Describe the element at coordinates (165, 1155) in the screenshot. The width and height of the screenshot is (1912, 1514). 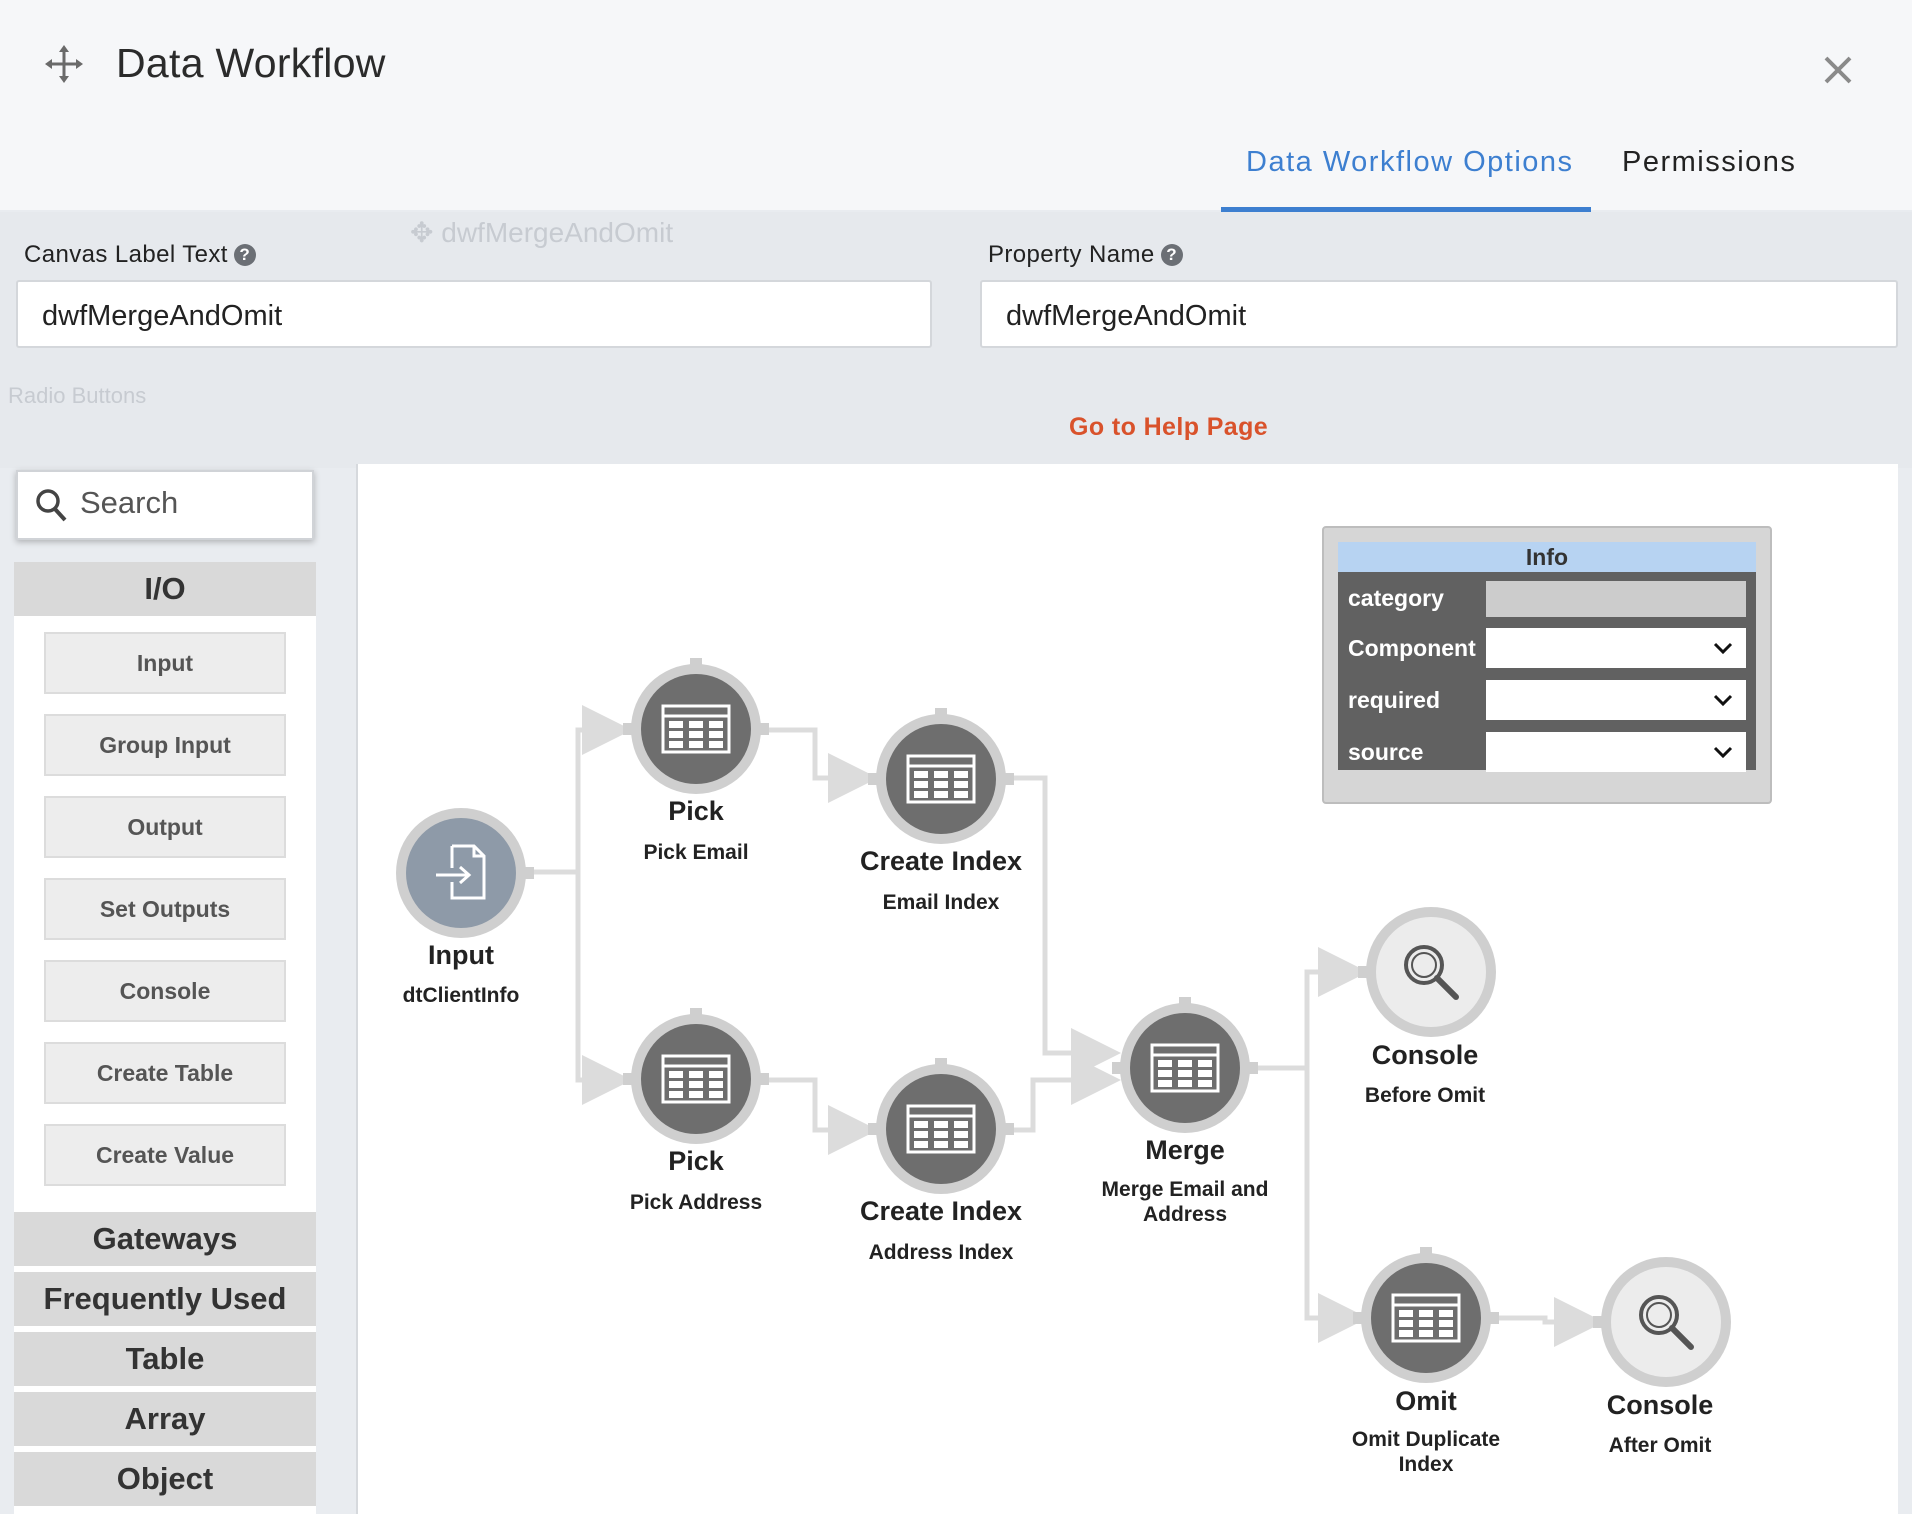
I see `palette-item-create-value: Create Value` at that location.